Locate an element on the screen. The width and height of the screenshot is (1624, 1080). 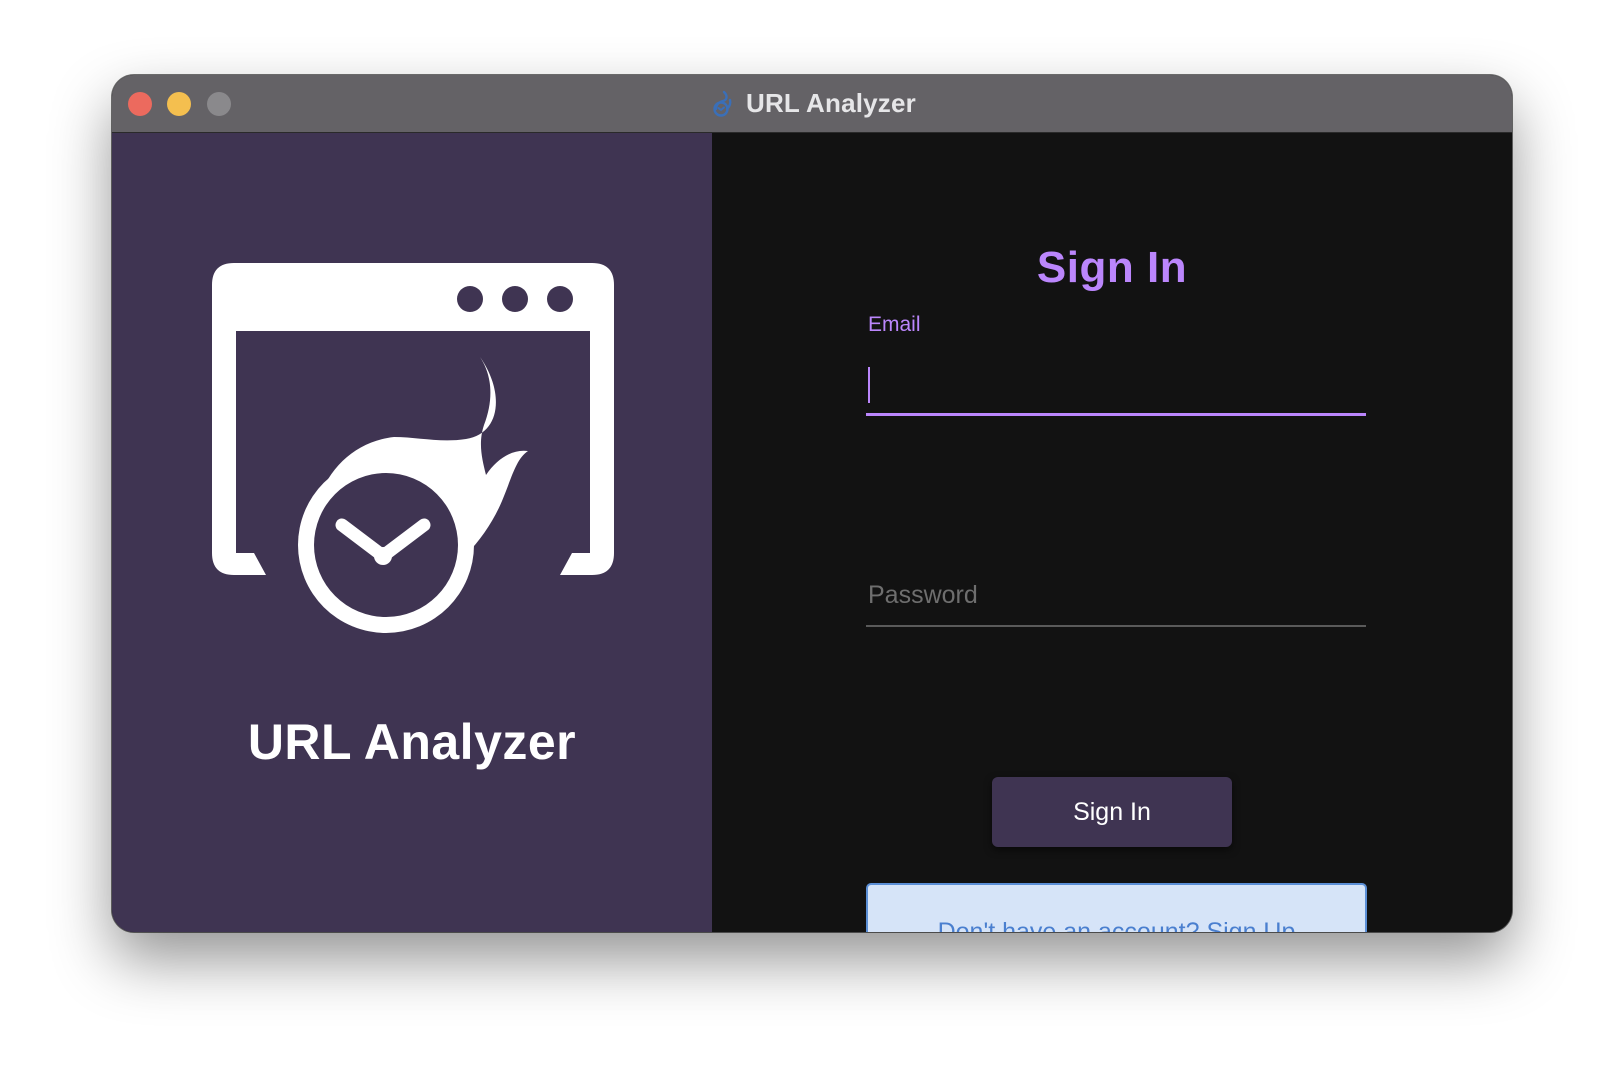
sign-up-link-button: Don't have an account? Sign Up is located at coordinates (1116, 907).